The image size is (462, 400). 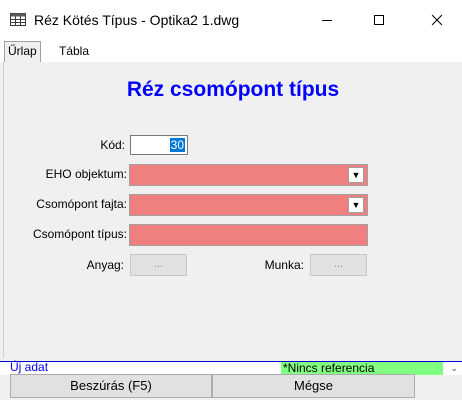 I want to click on kod-label: Kód:, so click(x=112, y=145).